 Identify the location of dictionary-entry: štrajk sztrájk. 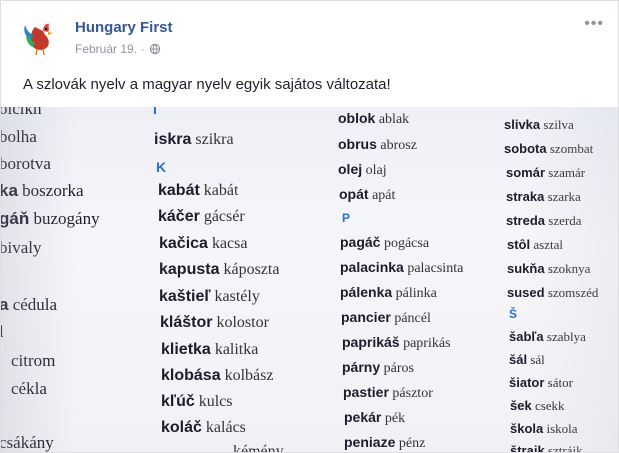
(546, 448).